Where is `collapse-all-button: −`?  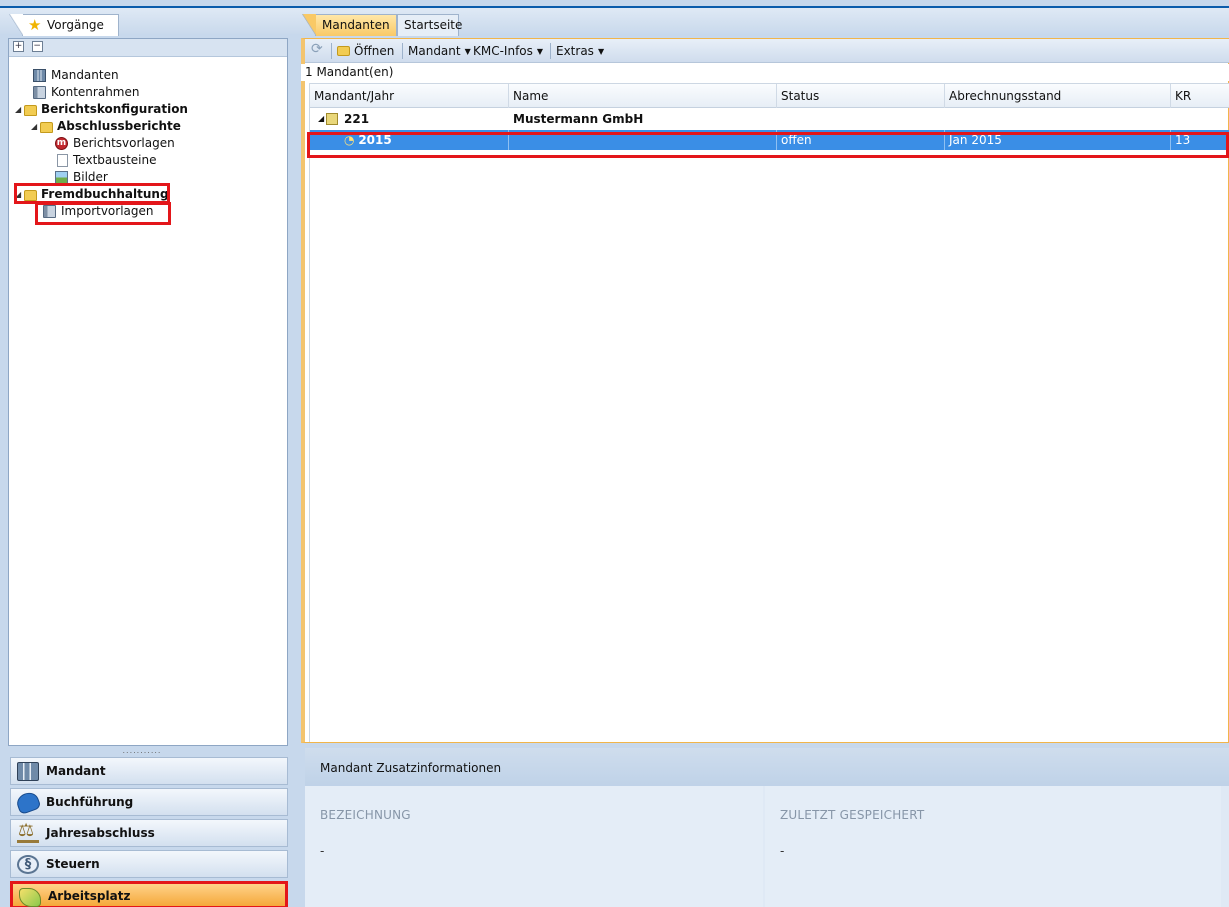 collapse-all-button: − is located at coordinates (37, 46).